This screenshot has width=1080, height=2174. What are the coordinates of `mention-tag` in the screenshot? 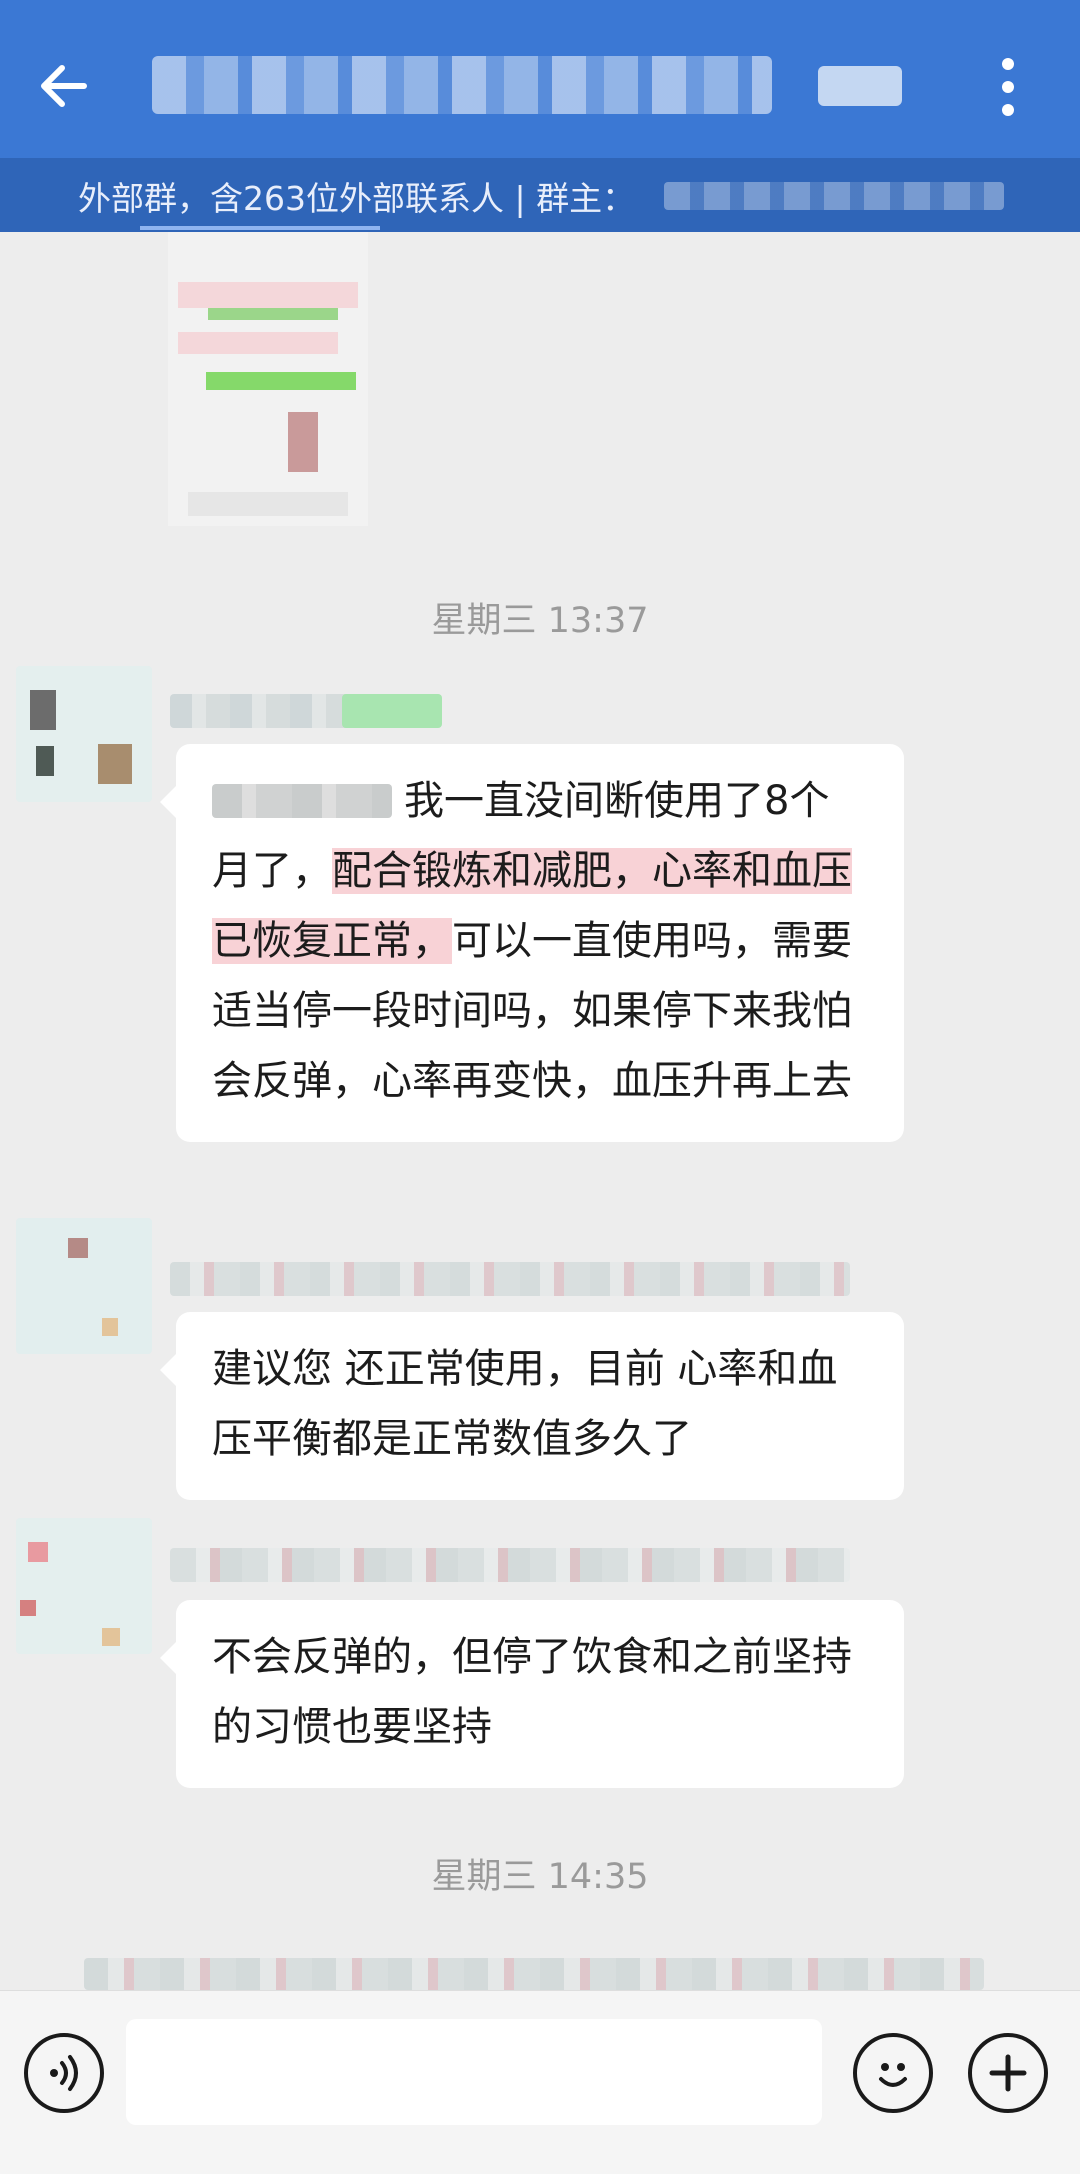 It's located at (302, 801).